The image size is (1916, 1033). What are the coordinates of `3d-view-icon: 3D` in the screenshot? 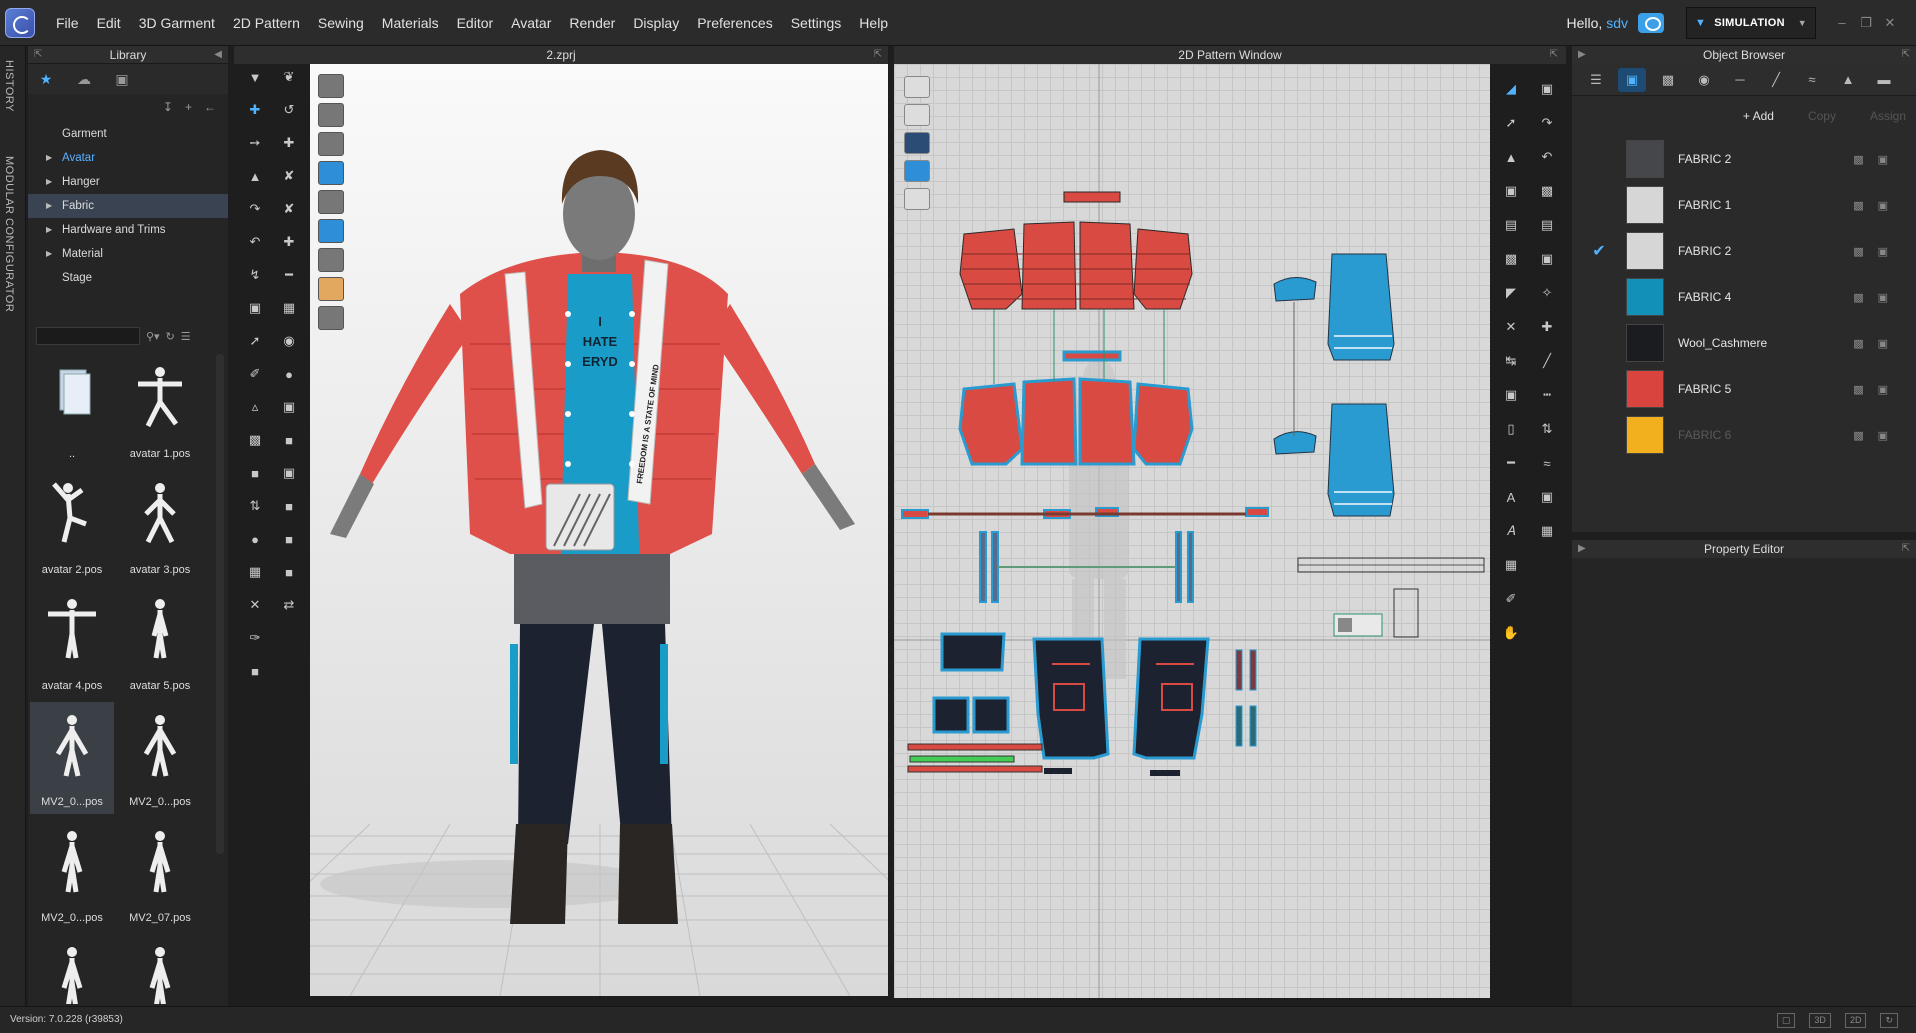 It's located at (1820, 1020).